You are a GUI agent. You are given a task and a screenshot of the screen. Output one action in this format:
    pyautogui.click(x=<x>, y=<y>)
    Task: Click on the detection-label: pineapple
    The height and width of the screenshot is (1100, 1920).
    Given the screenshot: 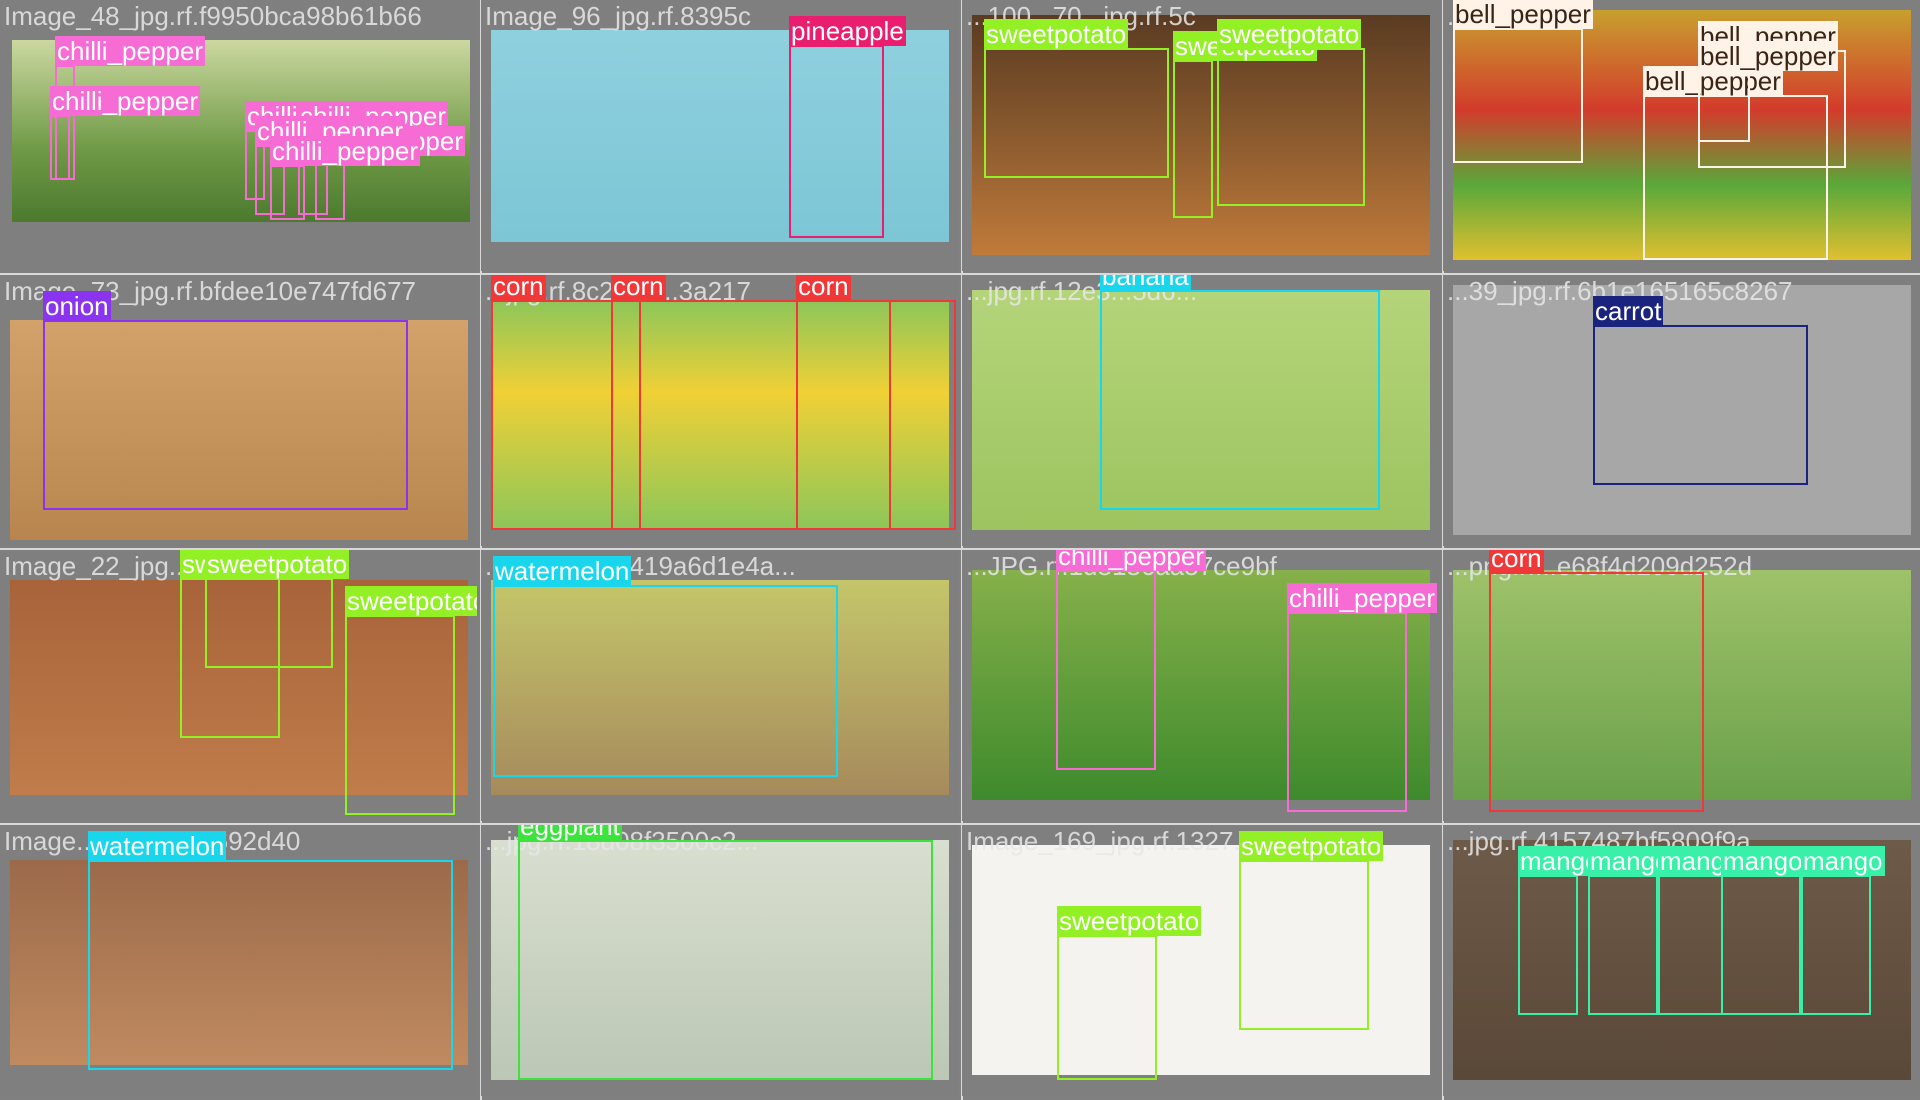 What is the action you would take?
    pyautogui.click(x=847, y=31)
    